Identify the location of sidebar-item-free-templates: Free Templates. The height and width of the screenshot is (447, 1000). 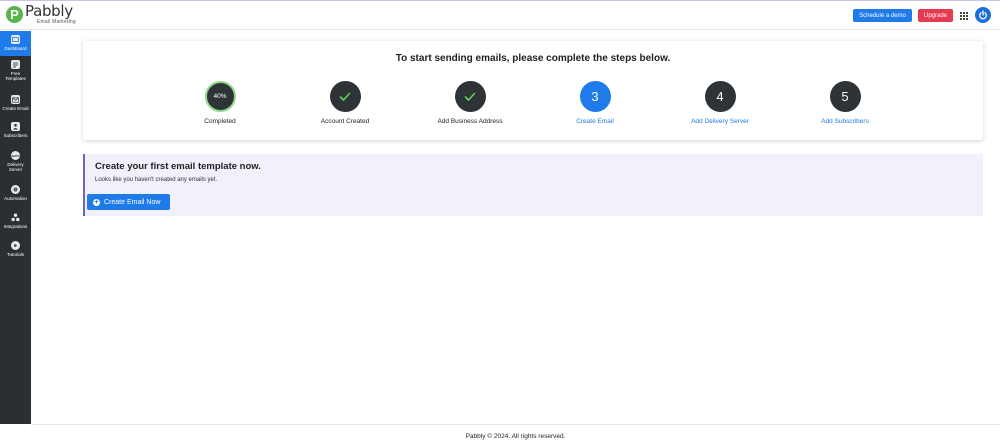
(15, 70).